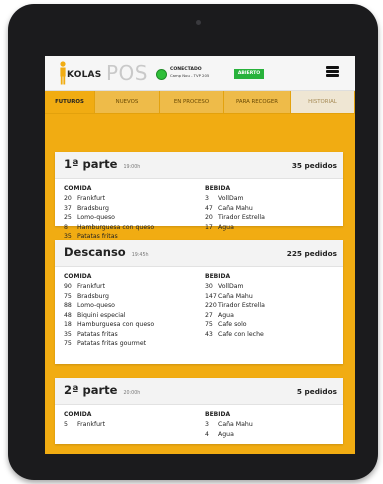  I want to click on list-item: 75 Cafe solo, so click(226, 324).